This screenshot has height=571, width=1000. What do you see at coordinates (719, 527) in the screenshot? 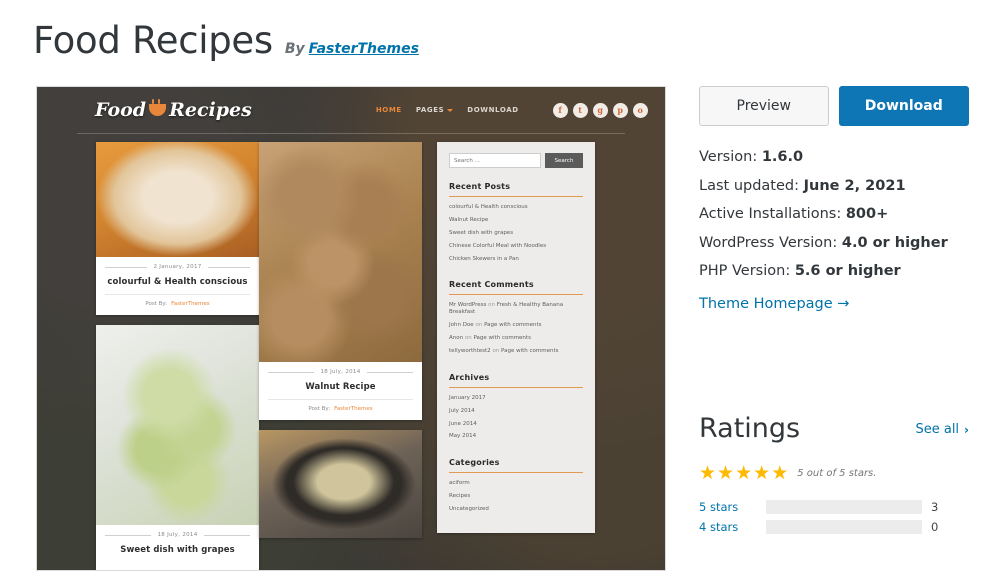
I see `rating-bar-label: 4 stars` at bounding box center [719, 527].